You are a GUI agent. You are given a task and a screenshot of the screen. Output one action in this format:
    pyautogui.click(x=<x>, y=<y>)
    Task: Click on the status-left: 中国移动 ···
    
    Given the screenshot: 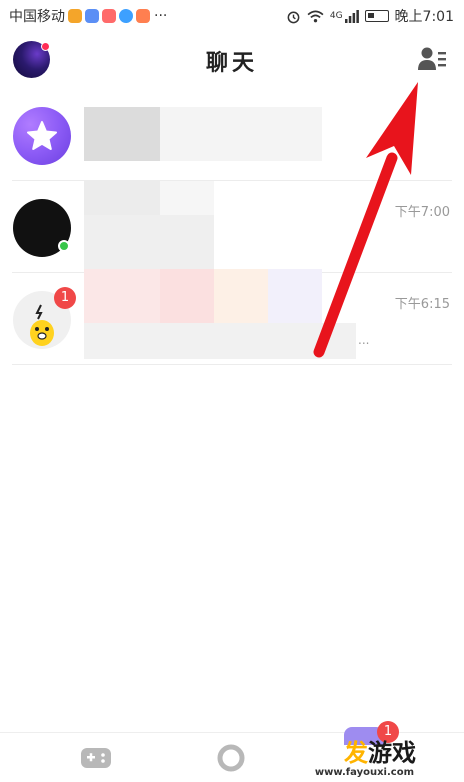 What is the action you would take?
    pyautogui.click(x=88, y=16)
    